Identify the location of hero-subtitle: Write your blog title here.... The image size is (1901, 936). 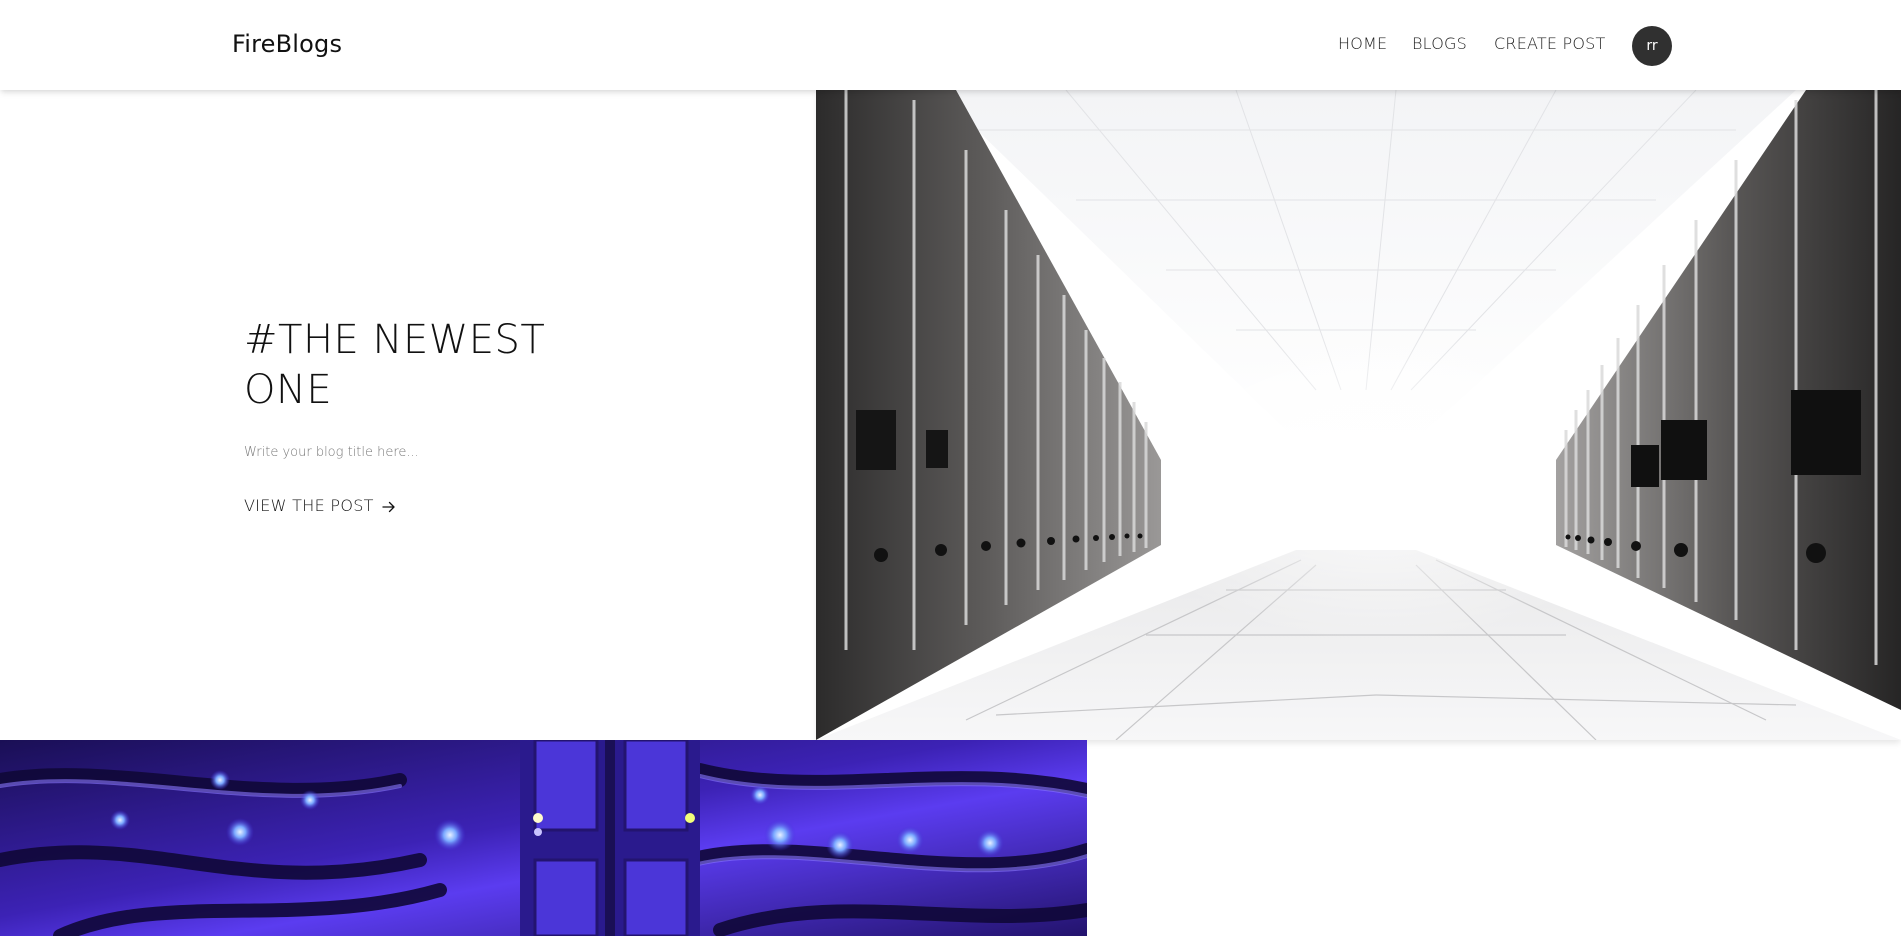
(331, 452).